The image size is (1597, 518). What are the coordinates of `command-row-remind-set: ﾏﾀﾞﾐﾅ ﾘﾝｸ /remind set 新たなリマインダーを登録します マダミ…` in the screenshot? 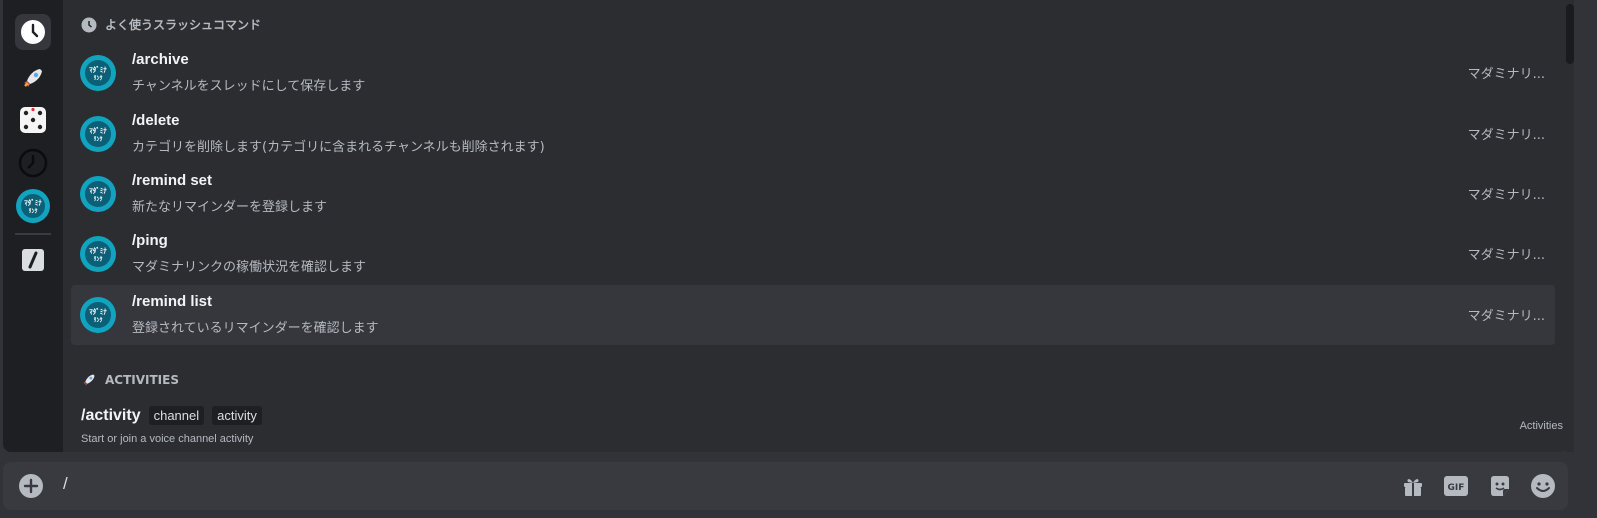 It's located at (813, 194).